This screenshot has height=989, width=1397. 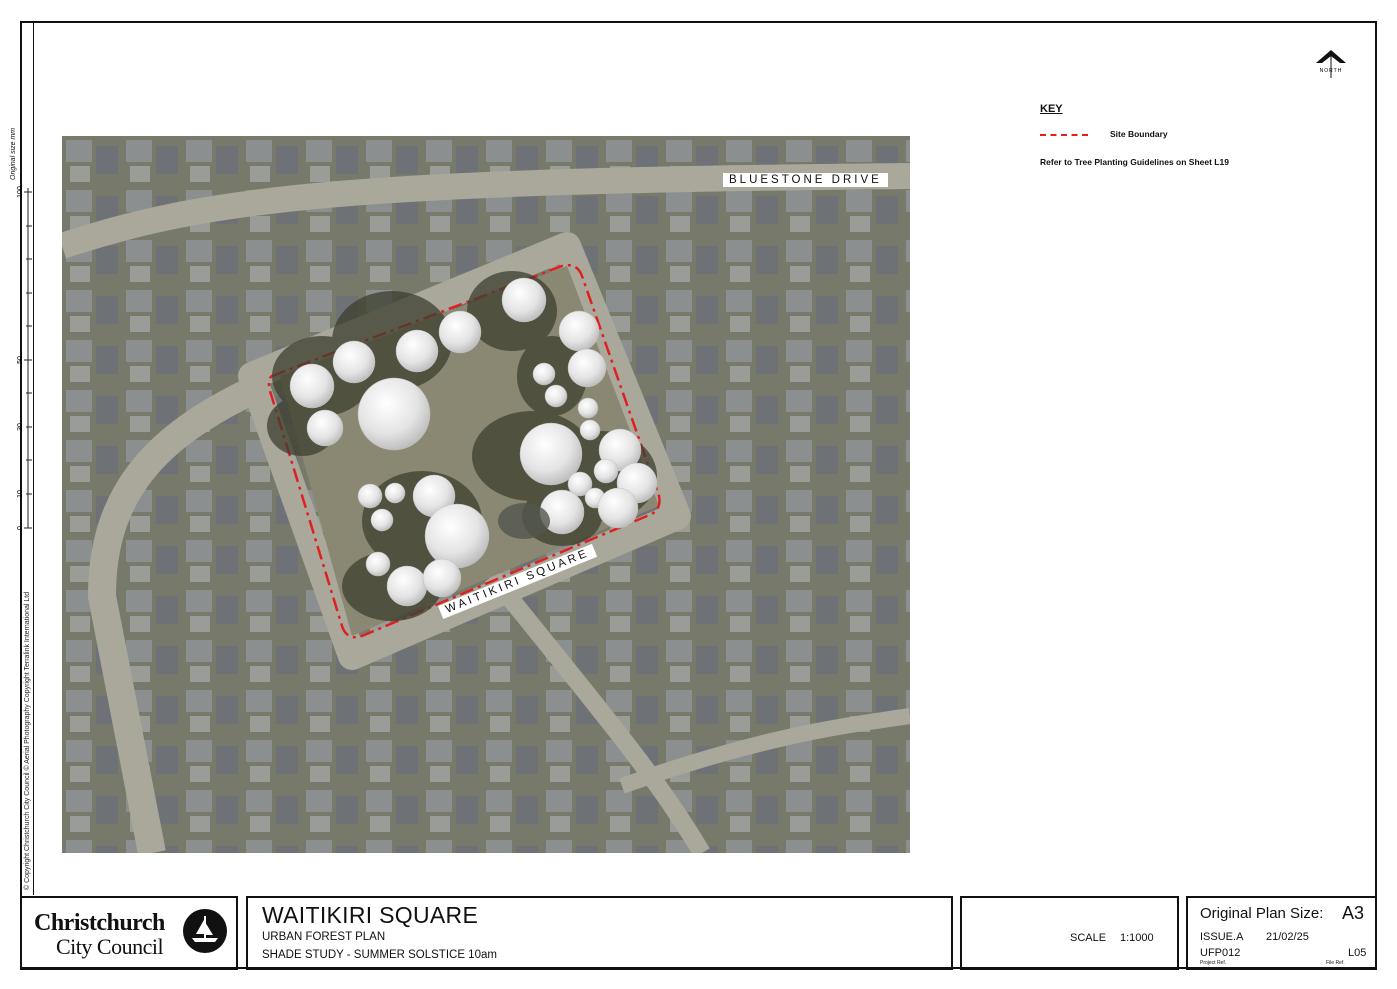 I want to click on scale-ruler: 0 10 30 50 100, so click(x=24, y=358).